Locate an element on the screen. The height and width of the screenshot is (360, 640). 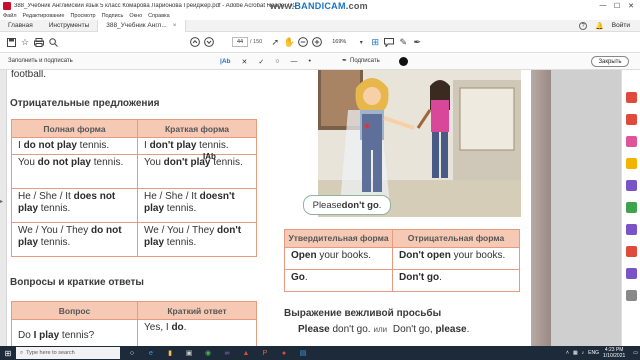
edit-pdf-icon is located at coordinates (631, 141).